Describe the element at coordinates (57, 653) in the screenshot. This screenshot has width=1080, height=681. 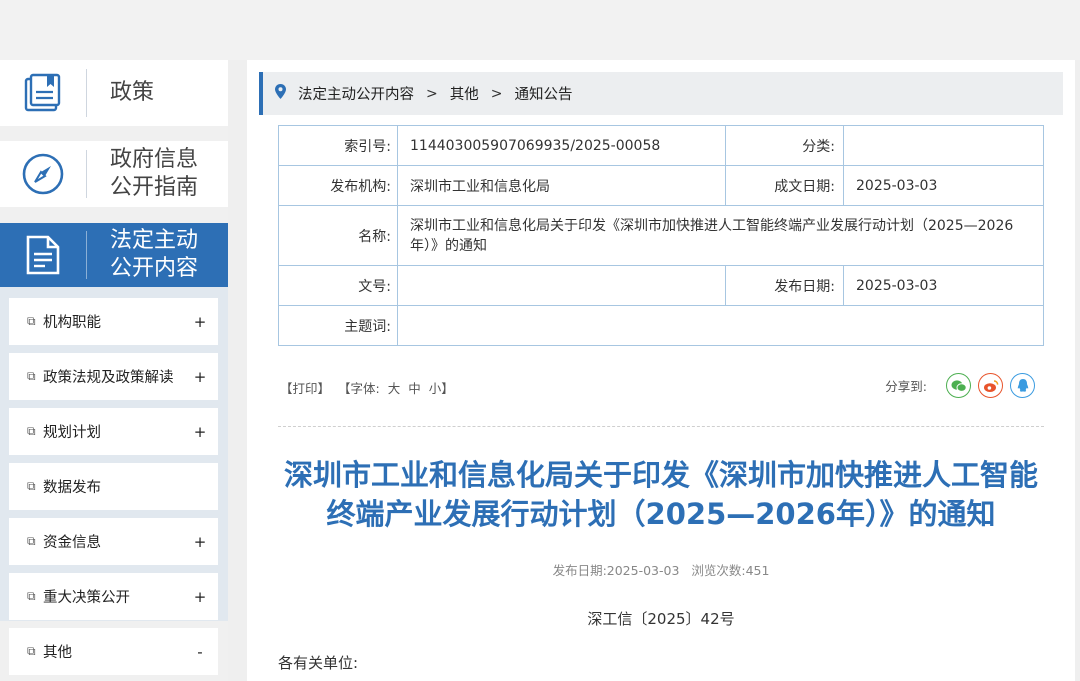
I see `sub-item-label: 其他` at that location.